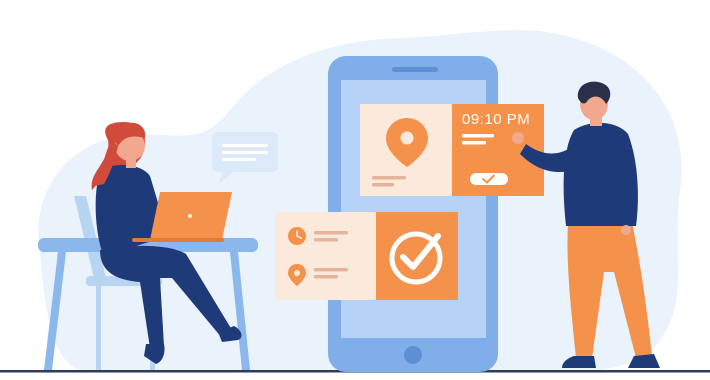  Describe the element at coordinates (415, 69) in the screenshot. I see `phone-speaker` at that location.